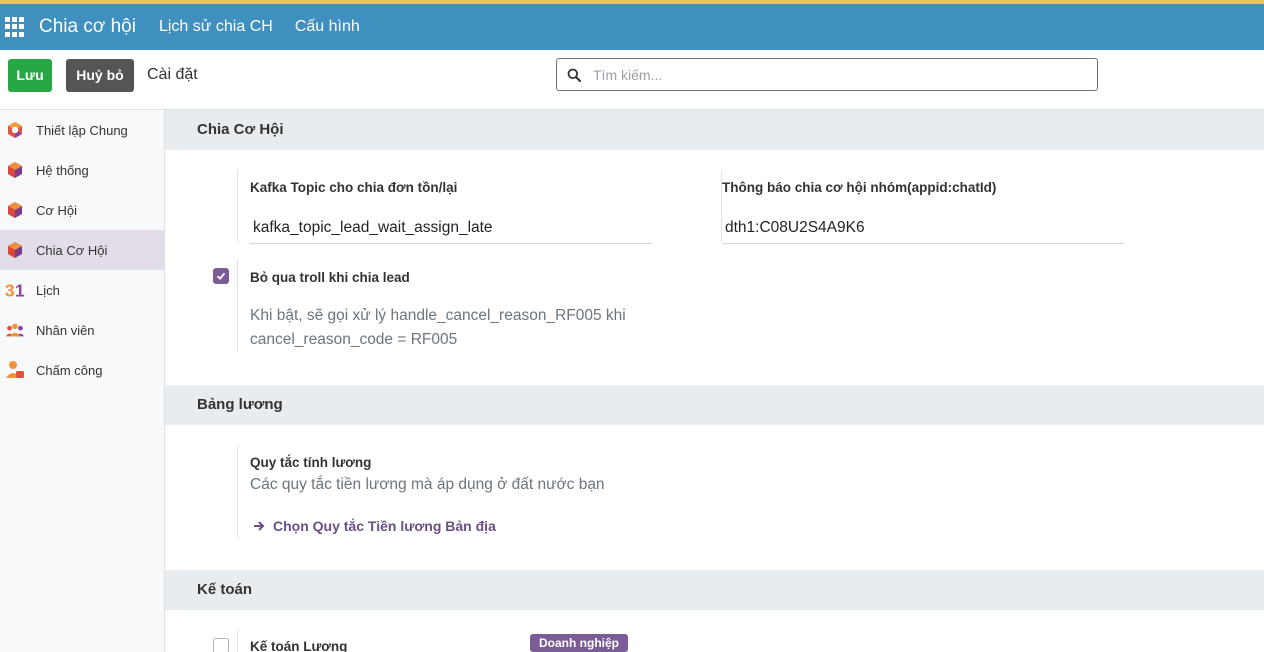 This screenshot has height=652, width=1264. What do you see at coordinates (714, 590) in the screenshot?
I see `section-title-accounting: Kế toán` at bounding box center [714, 590].